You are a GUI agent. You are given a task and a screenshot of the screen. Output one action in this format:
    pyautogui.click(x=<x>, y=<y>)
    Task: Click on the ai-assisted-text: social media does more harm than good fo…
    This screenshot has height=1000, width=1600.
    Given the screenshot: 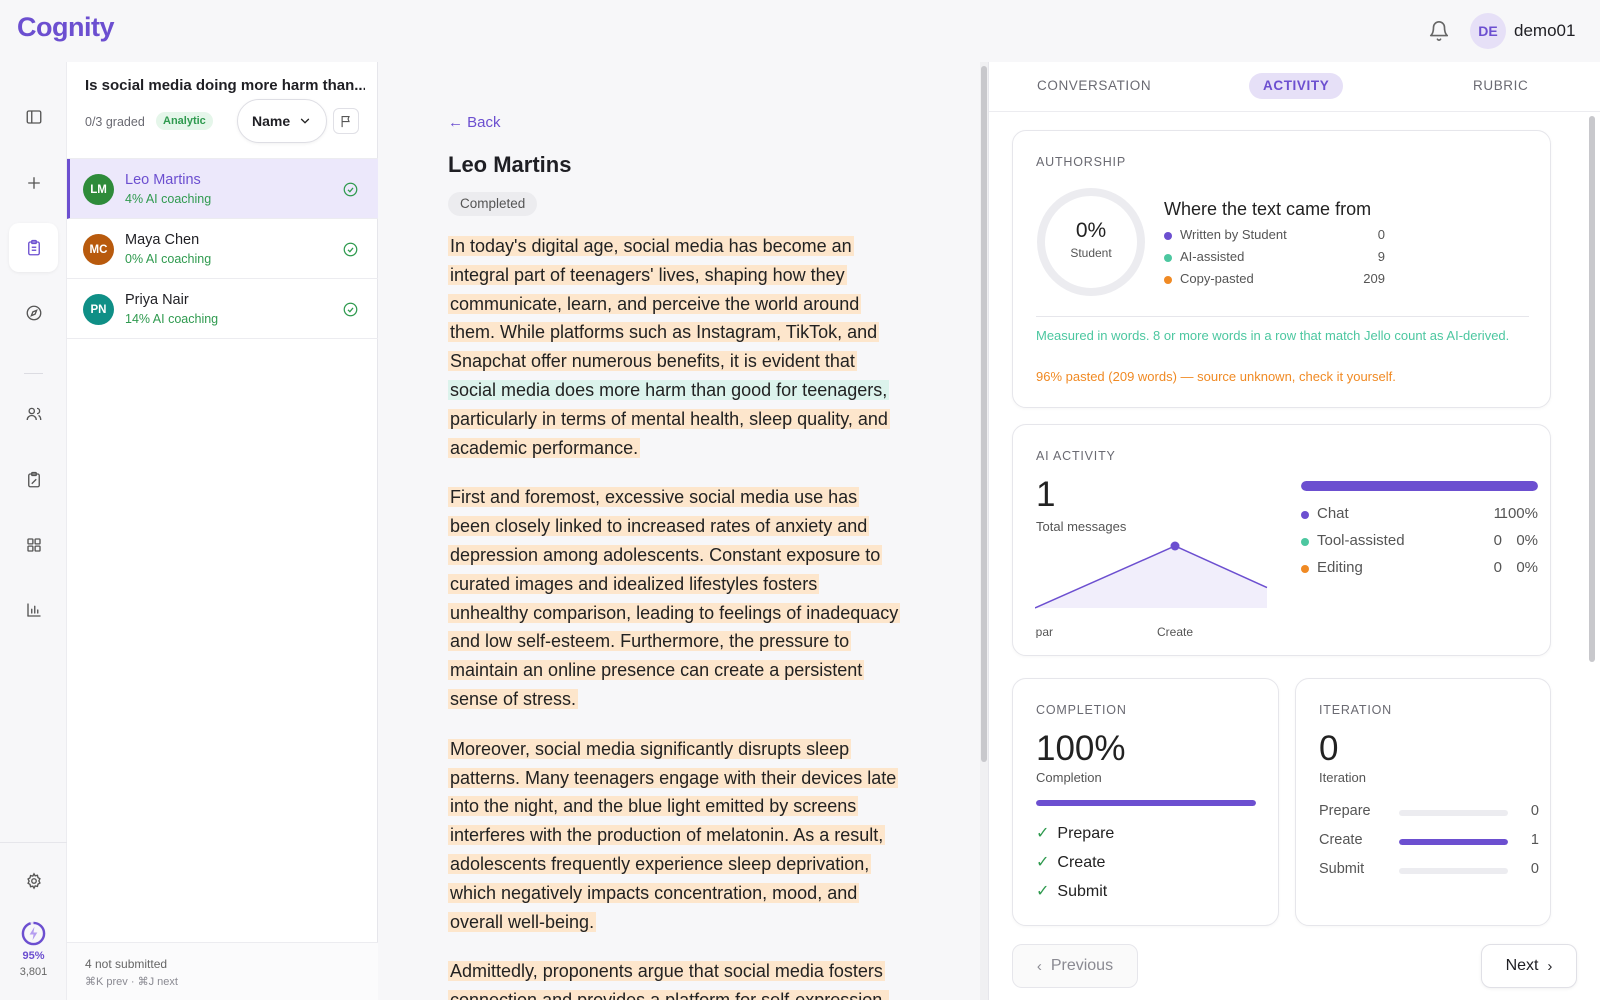 What is the action you would take?
    pyautogui.click(x=669, y=389)
    